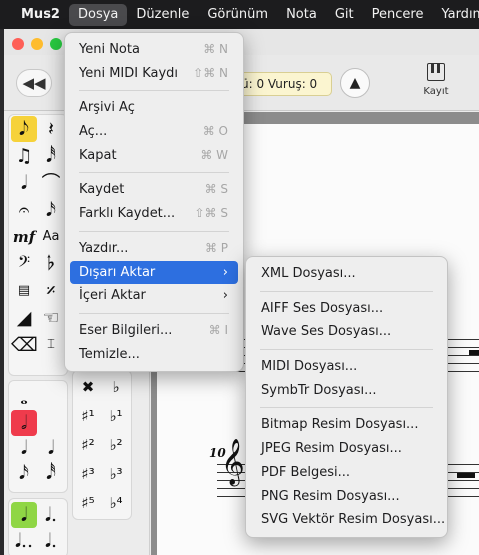  What do you see at coordinates (51, 448) in the screenshot?
I see `palette-sixteenth-note: 𝅘𝅥` at bounding box center [51, 448].